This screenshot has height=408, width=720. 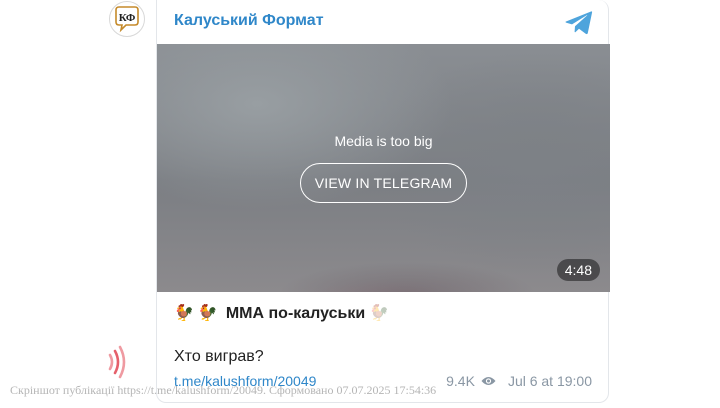 I want to click on post-meta: 9.4K Jul 6 at 19:00, so click(x=519, y=381).